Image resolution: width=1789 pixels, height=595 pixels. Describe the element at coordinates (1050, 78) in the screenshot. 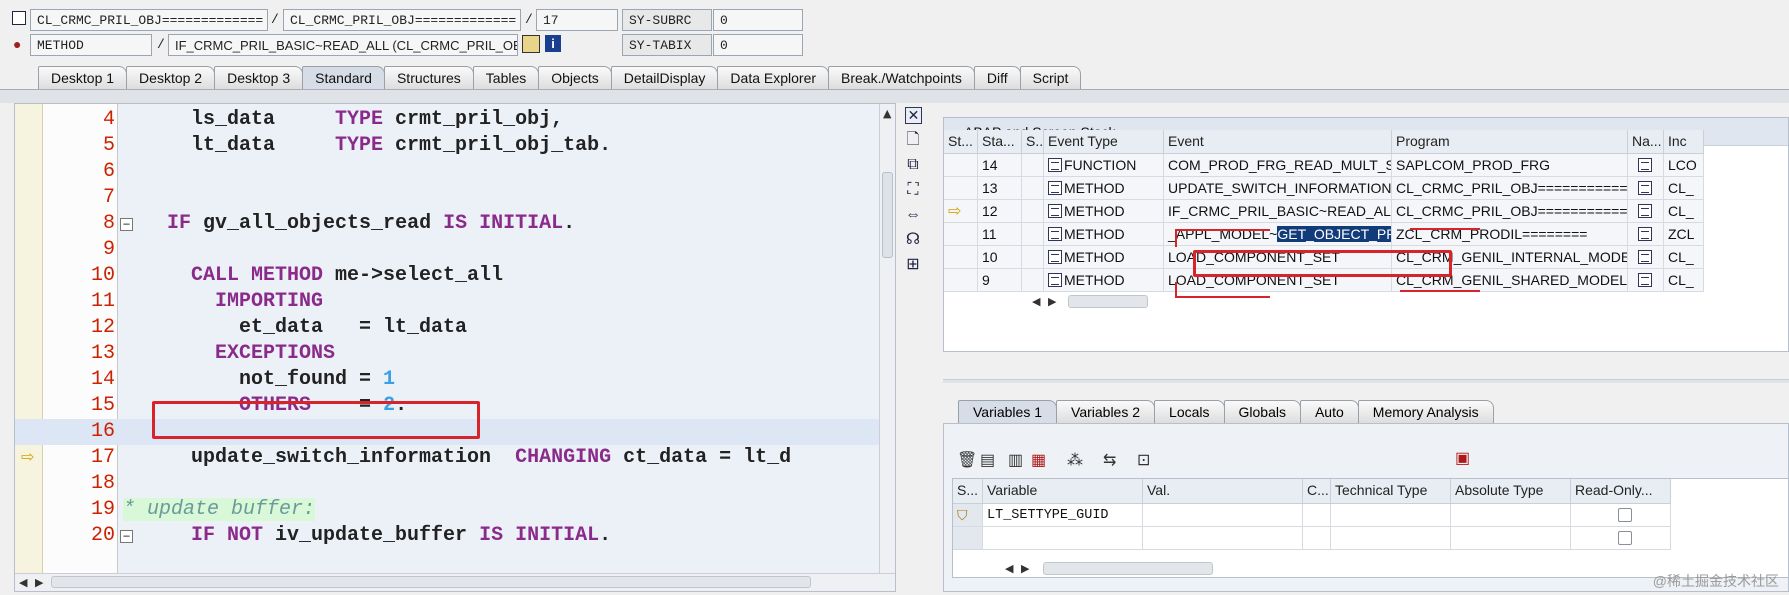

I see `tab-script: Script` at that location.